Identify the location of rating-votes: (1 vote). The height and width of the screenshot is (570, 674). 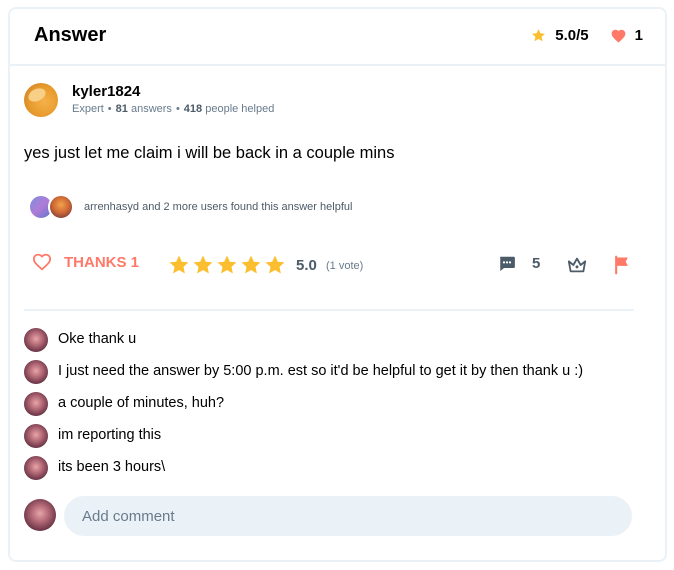
(345, 266).